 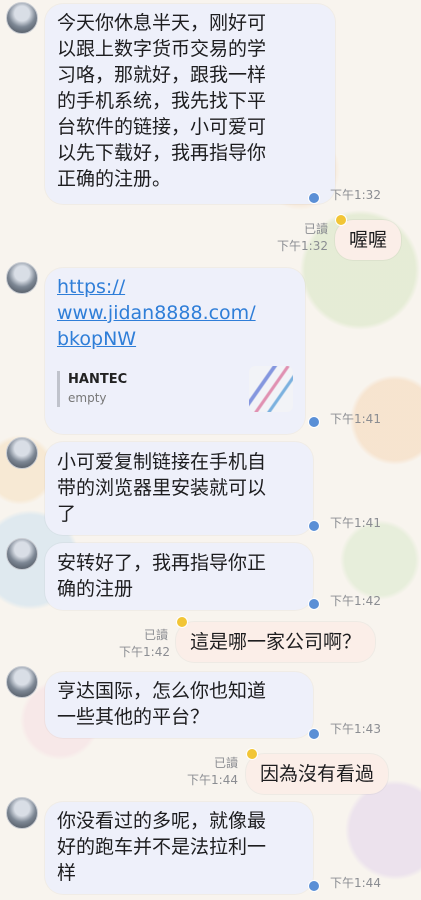 What do you see at coordinates (162, 821) in the screenshot?
I see `message-text-line: 你没看过的多呢，就像最` at bounding box center [162, 821].